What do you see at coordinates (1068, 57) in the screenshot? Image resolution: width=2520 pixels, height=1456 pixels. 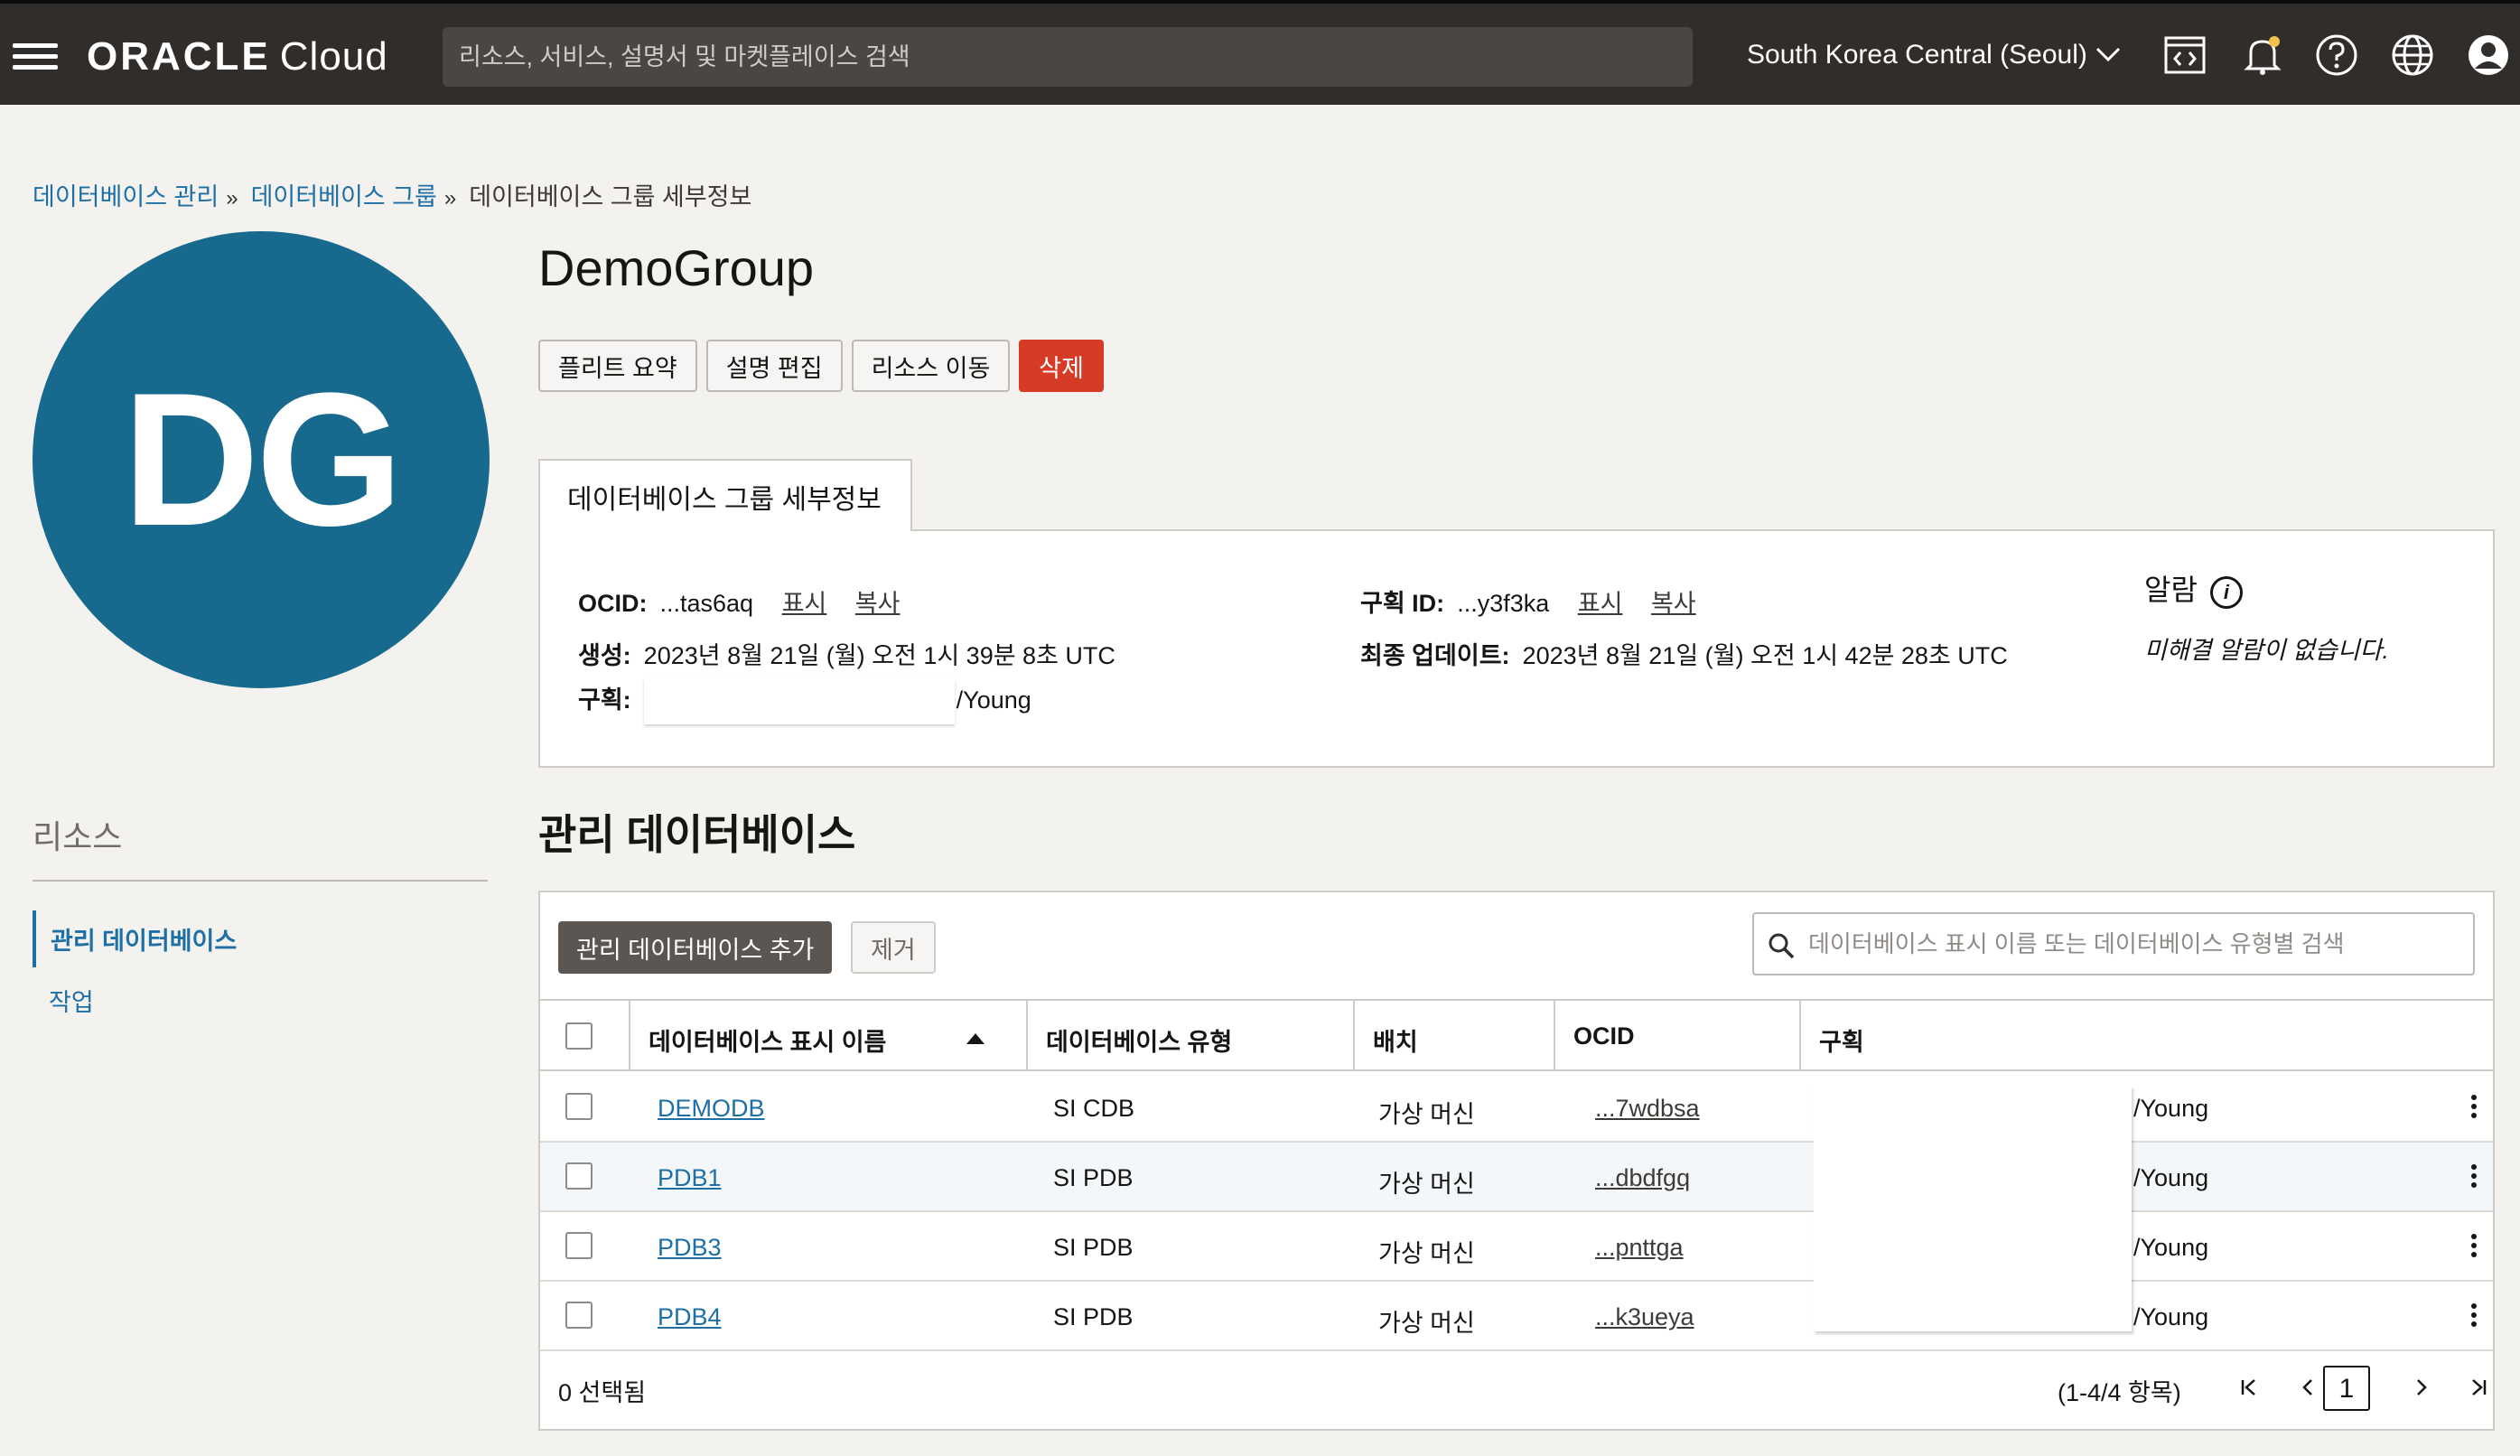 I see `global-search-input` at bounding box center [1068, 57].